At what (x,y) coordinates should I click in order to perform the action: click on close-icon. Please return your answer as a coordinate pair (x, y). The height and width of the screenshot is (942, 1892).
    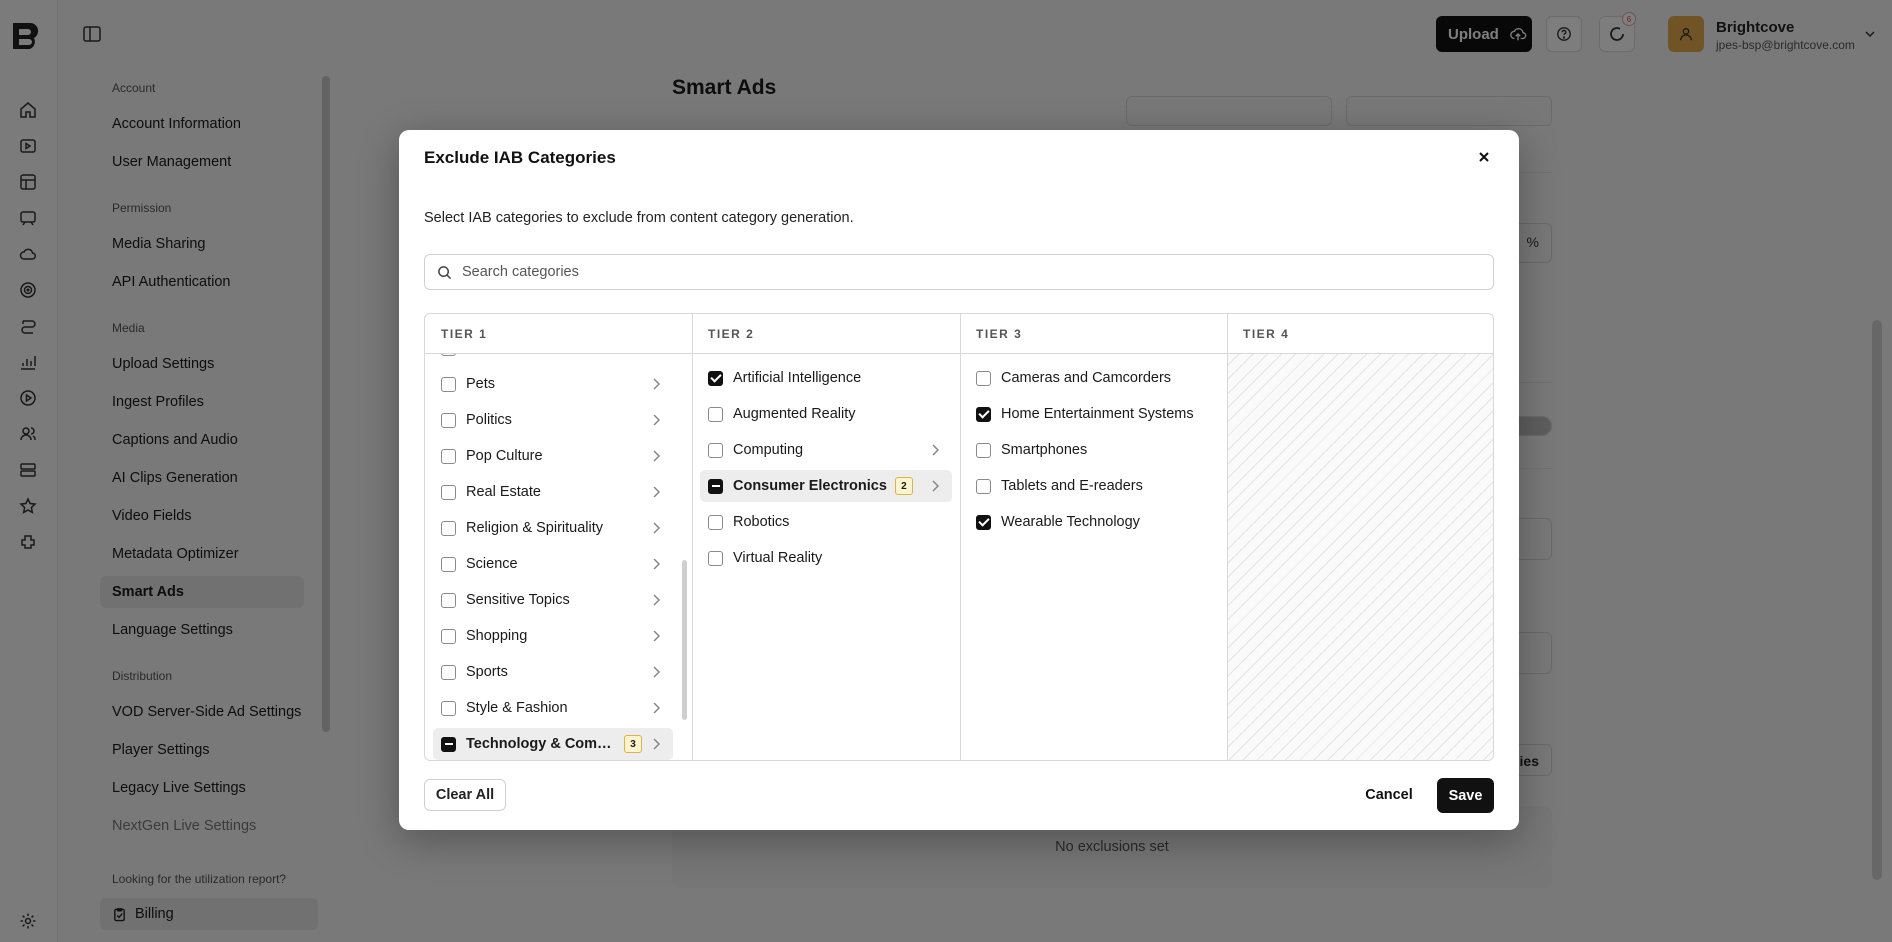
    Looking at the image, I should click on (1484, 157).